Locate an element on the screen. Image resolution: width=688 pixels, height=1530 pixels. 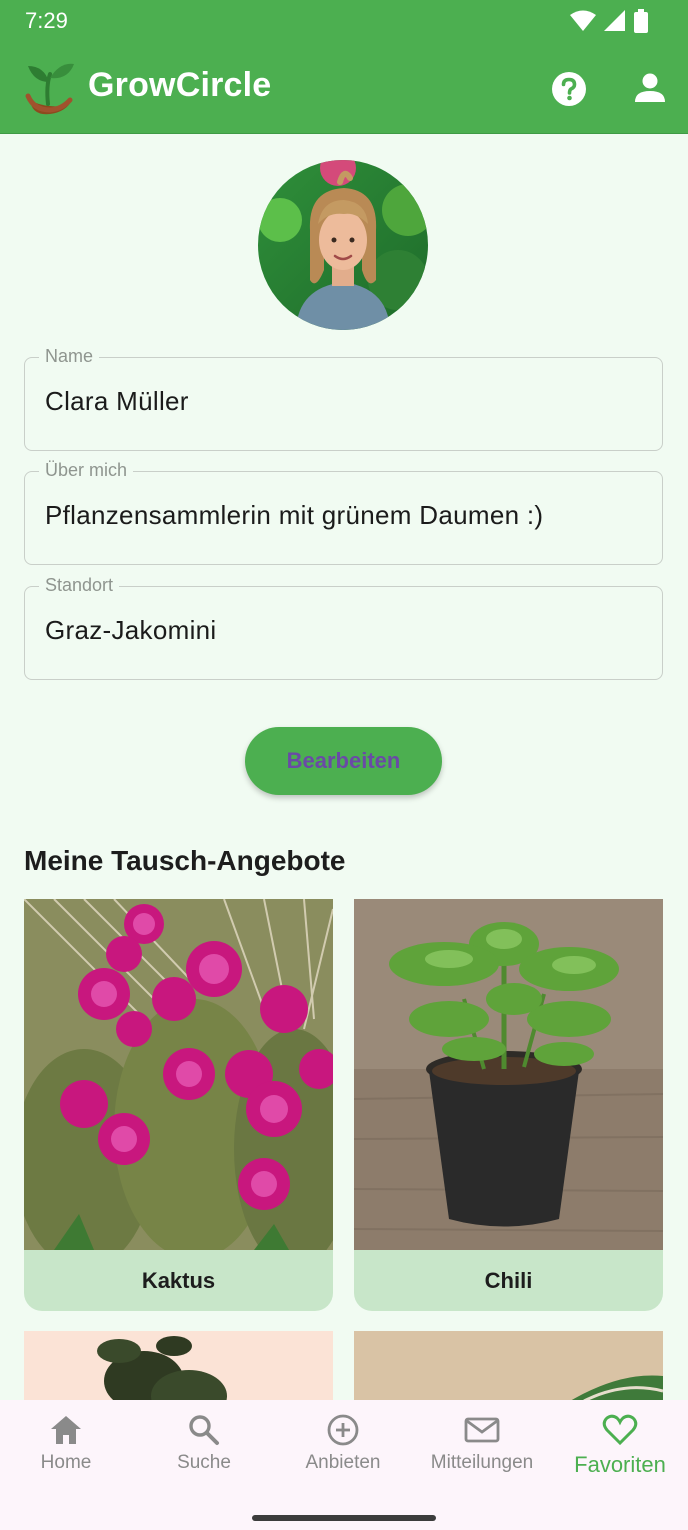
ficus-image is located at coordinates (178, 1371).